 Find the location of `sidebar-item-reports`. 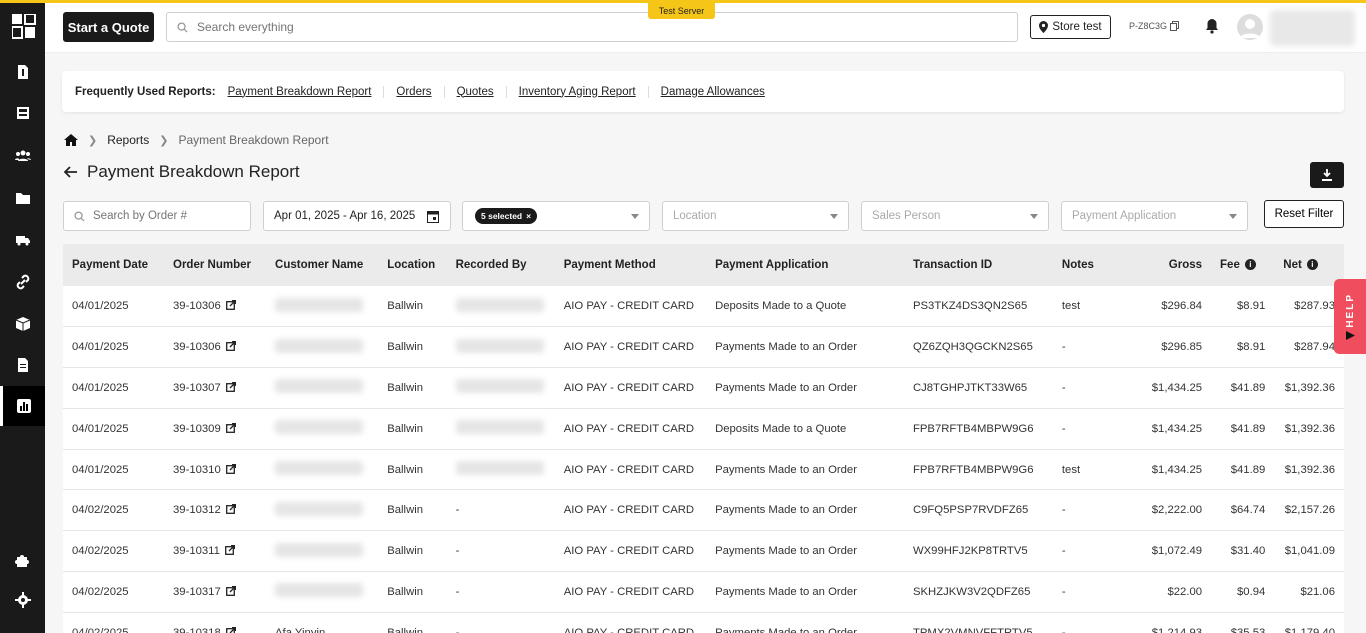

sidebar-item-reports is located at coordinates (22, 406).